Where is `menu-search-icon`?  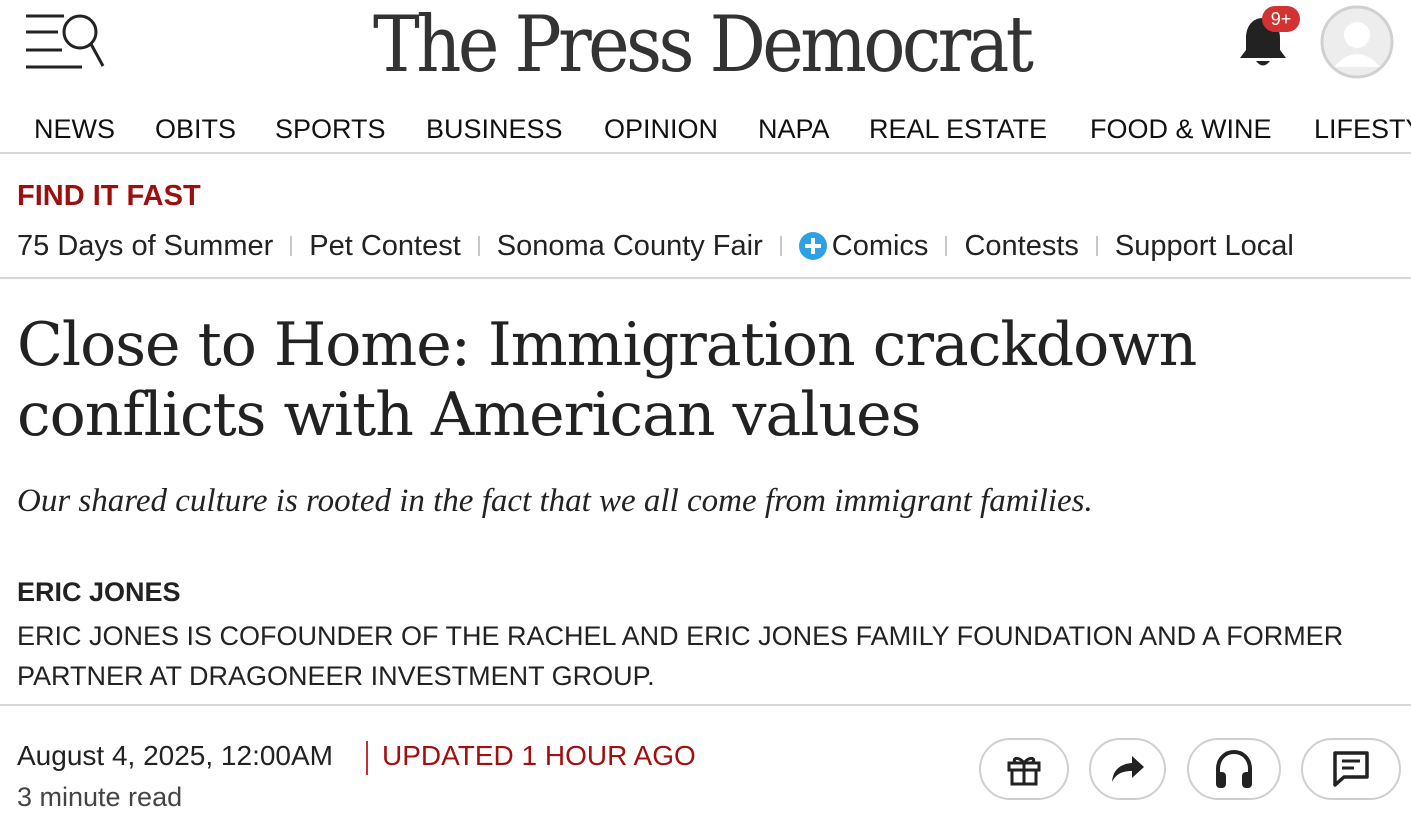 menu-search-icon is located at coordinates (65, 42).